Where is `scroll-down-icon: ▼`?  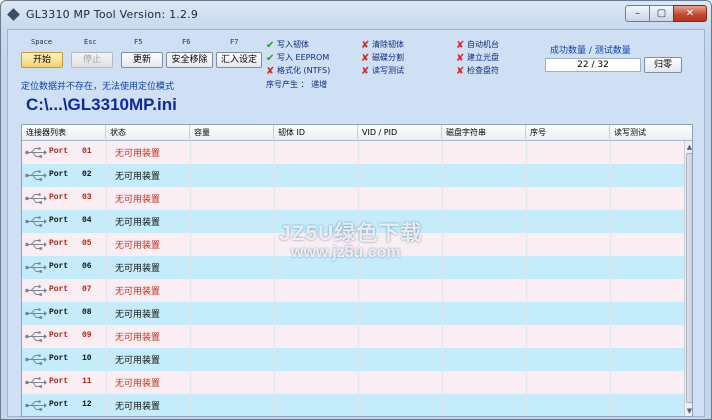 scroll-down-icon: ▼ is located at coordinates (688, 411).